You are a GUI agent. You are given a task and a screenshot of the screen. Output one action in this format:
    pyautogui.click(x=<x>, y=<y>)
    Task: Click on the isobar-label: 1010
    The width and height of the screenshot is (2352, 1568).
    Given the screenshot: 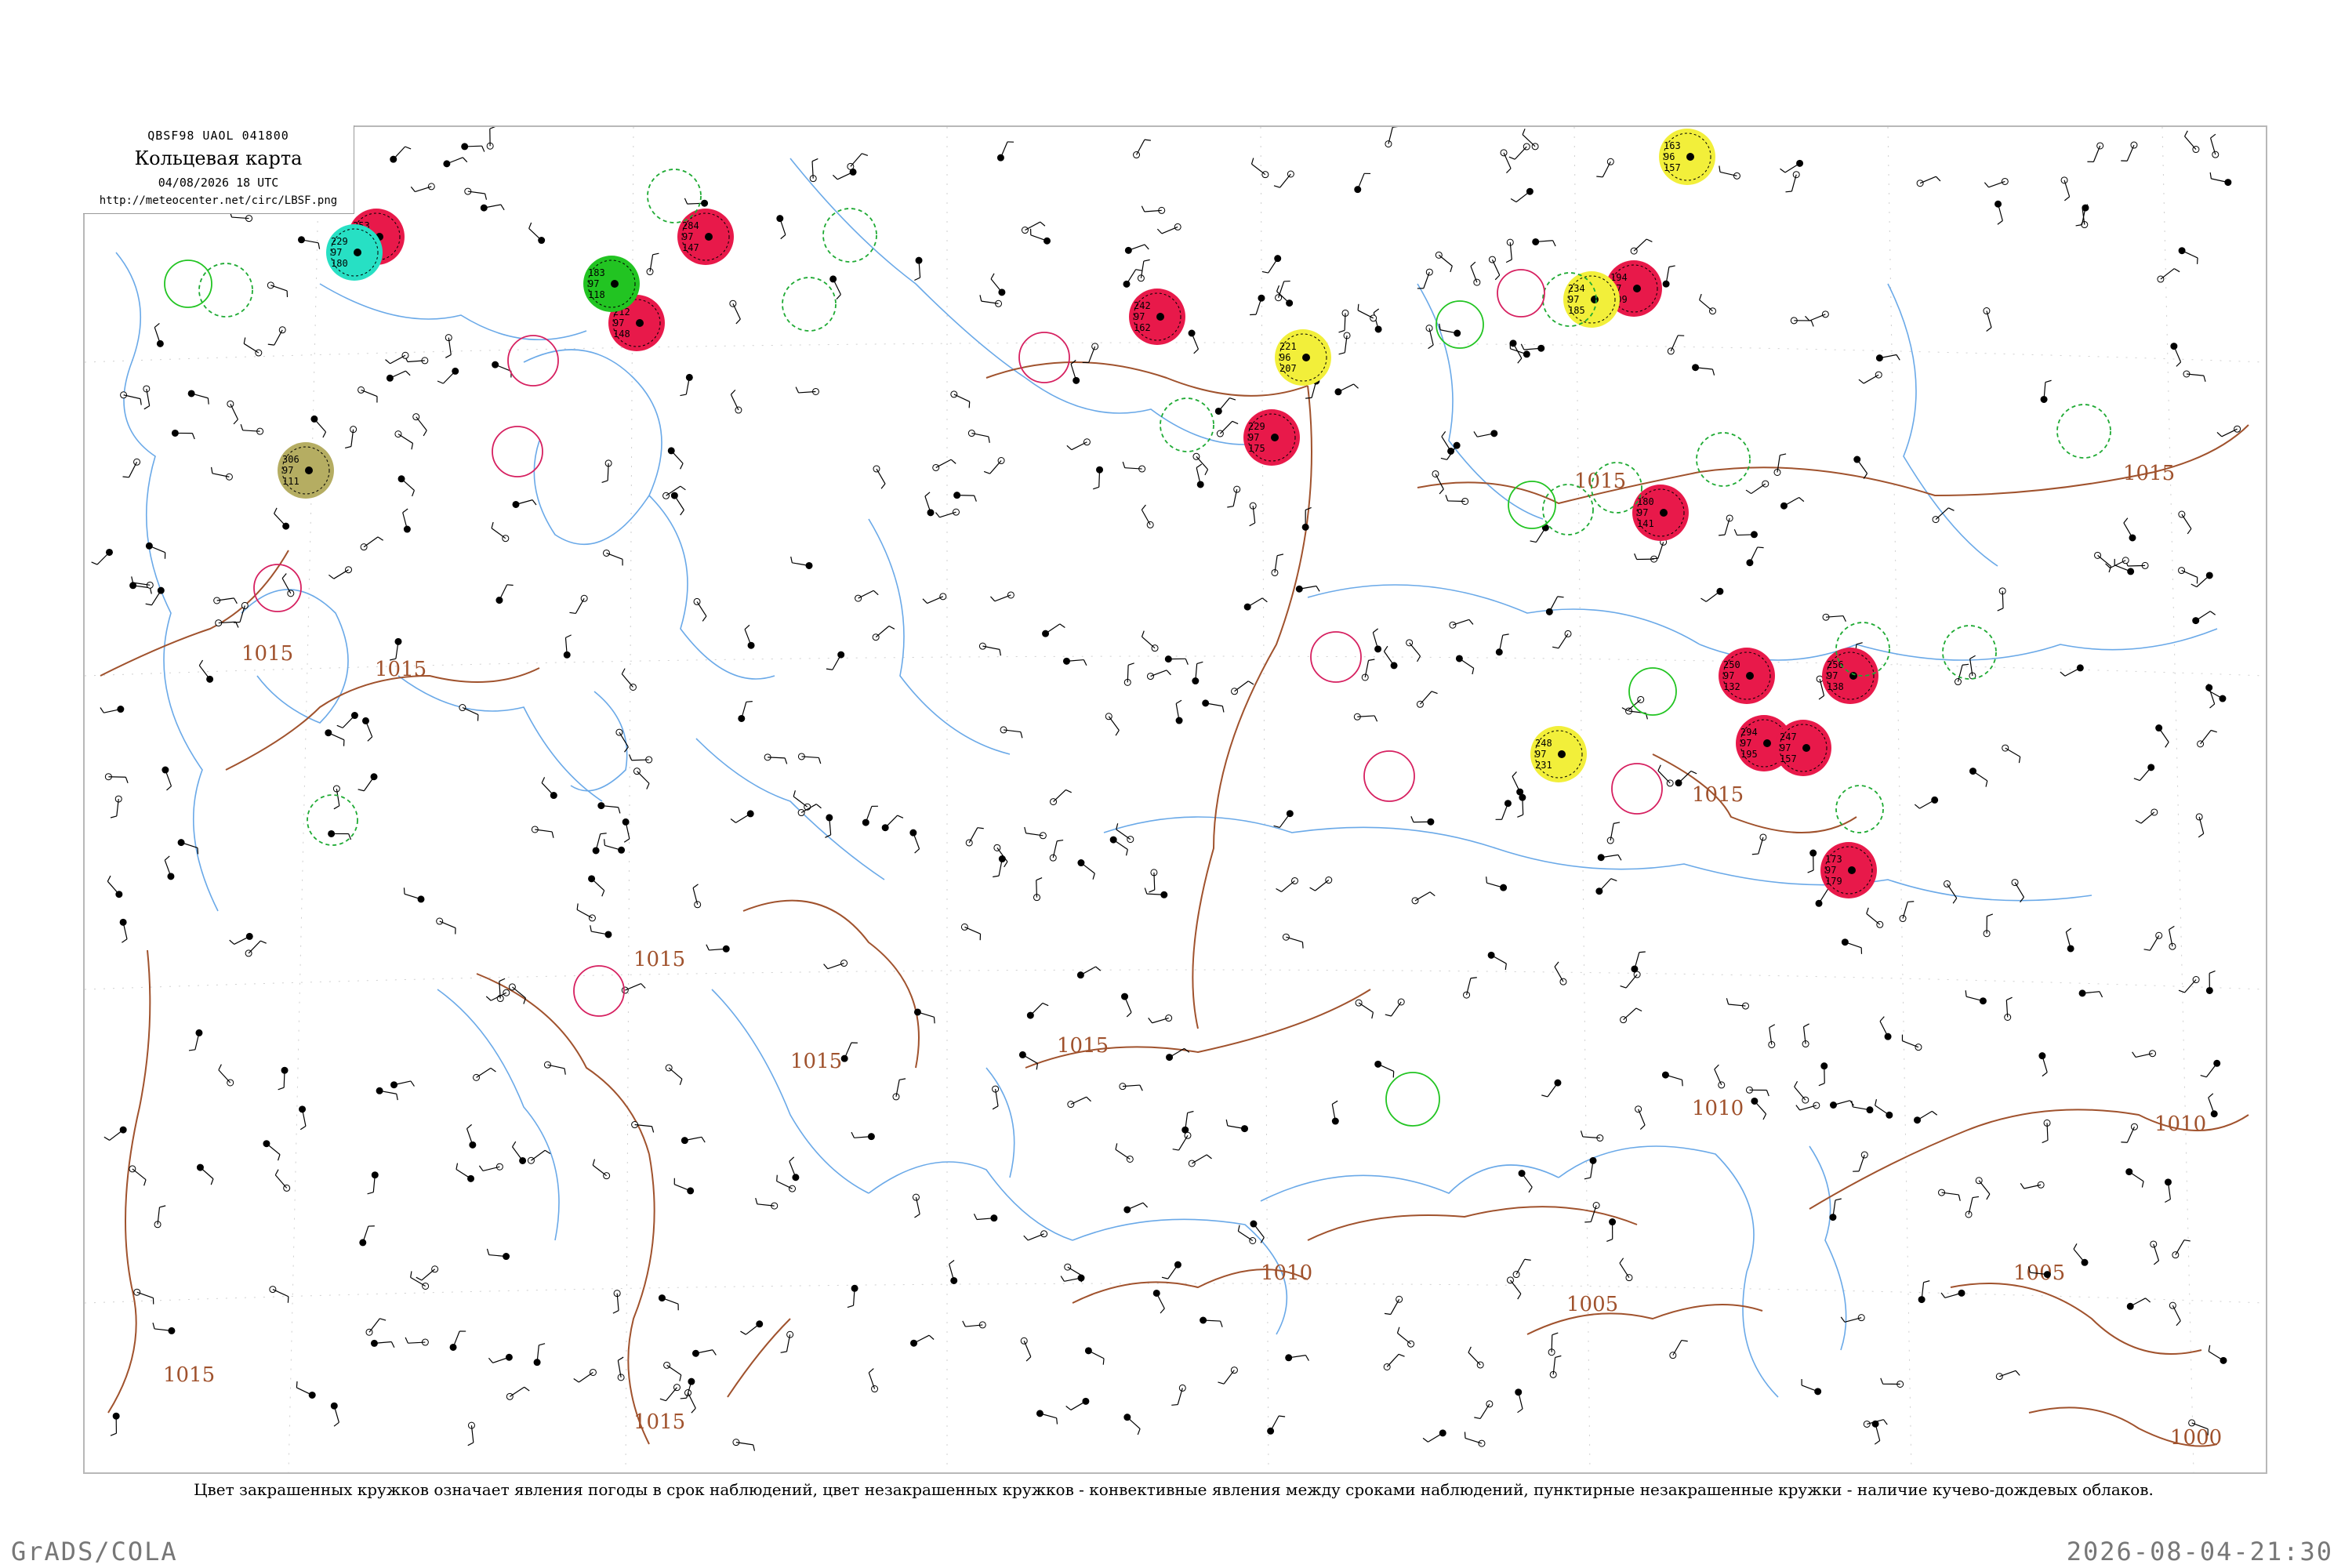 What is the action you would take?
    pyautogui.click(x=2180, y=1124)
    